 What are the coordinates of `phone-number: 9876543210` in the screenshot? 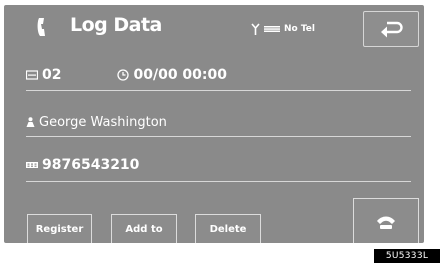 It's located at (91, 165).